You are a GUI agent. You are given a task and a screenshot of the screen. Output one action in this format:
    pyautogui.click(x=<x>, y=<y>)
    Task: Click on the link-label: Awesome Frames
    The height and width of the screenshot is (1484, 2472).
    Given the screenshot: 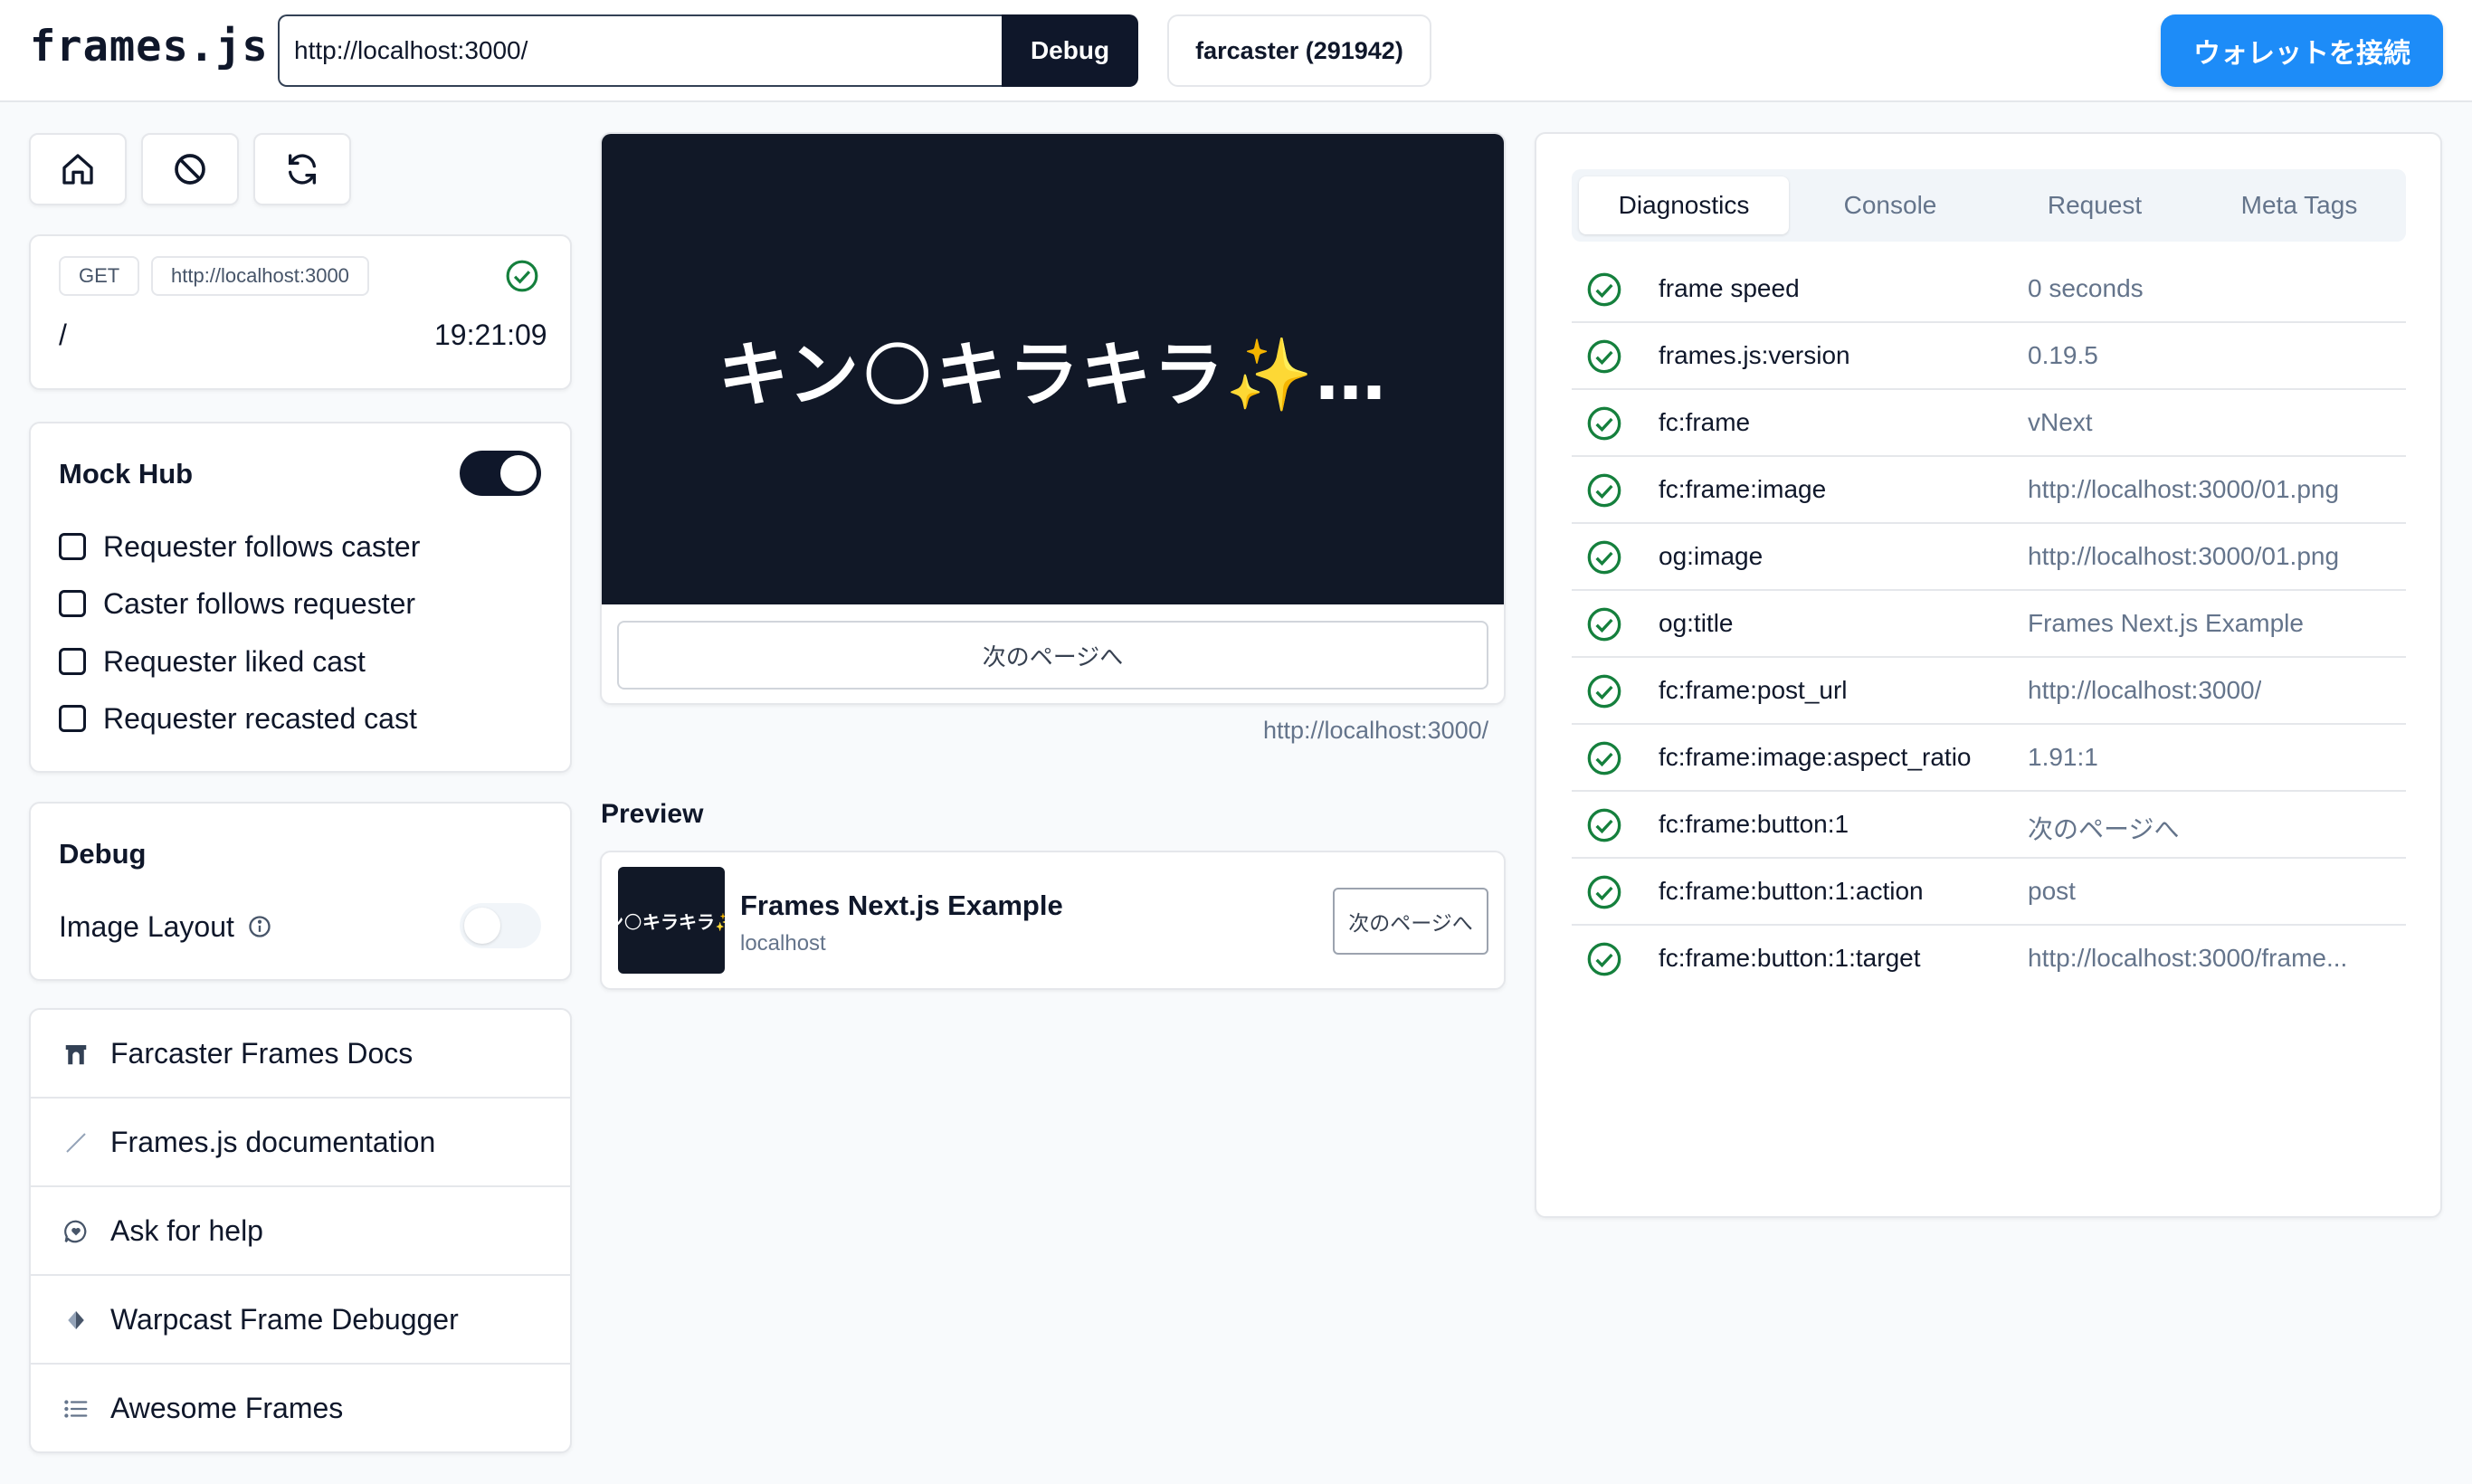 What is the action you would take?
    pyautogui.click(x=227, y=1408)
    